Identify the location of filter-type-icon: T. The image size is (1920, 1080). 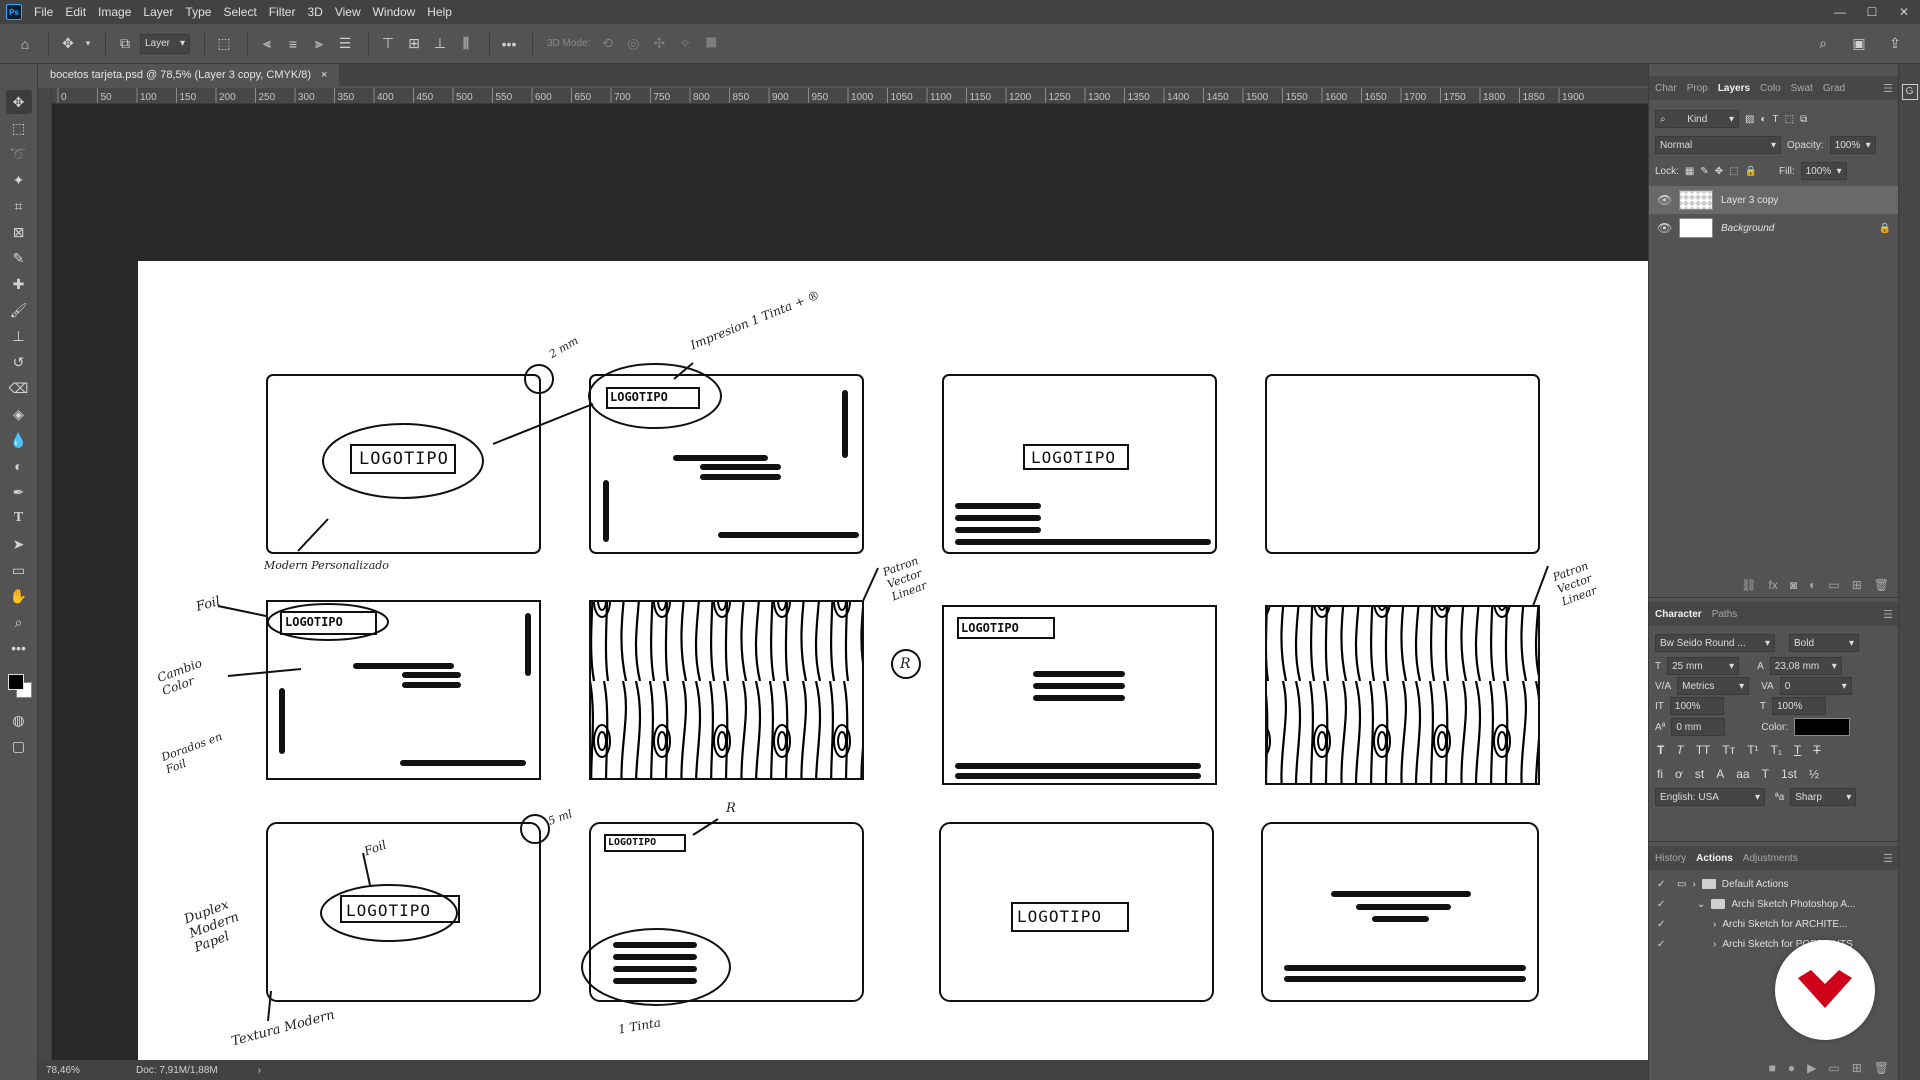
(1776, 119).